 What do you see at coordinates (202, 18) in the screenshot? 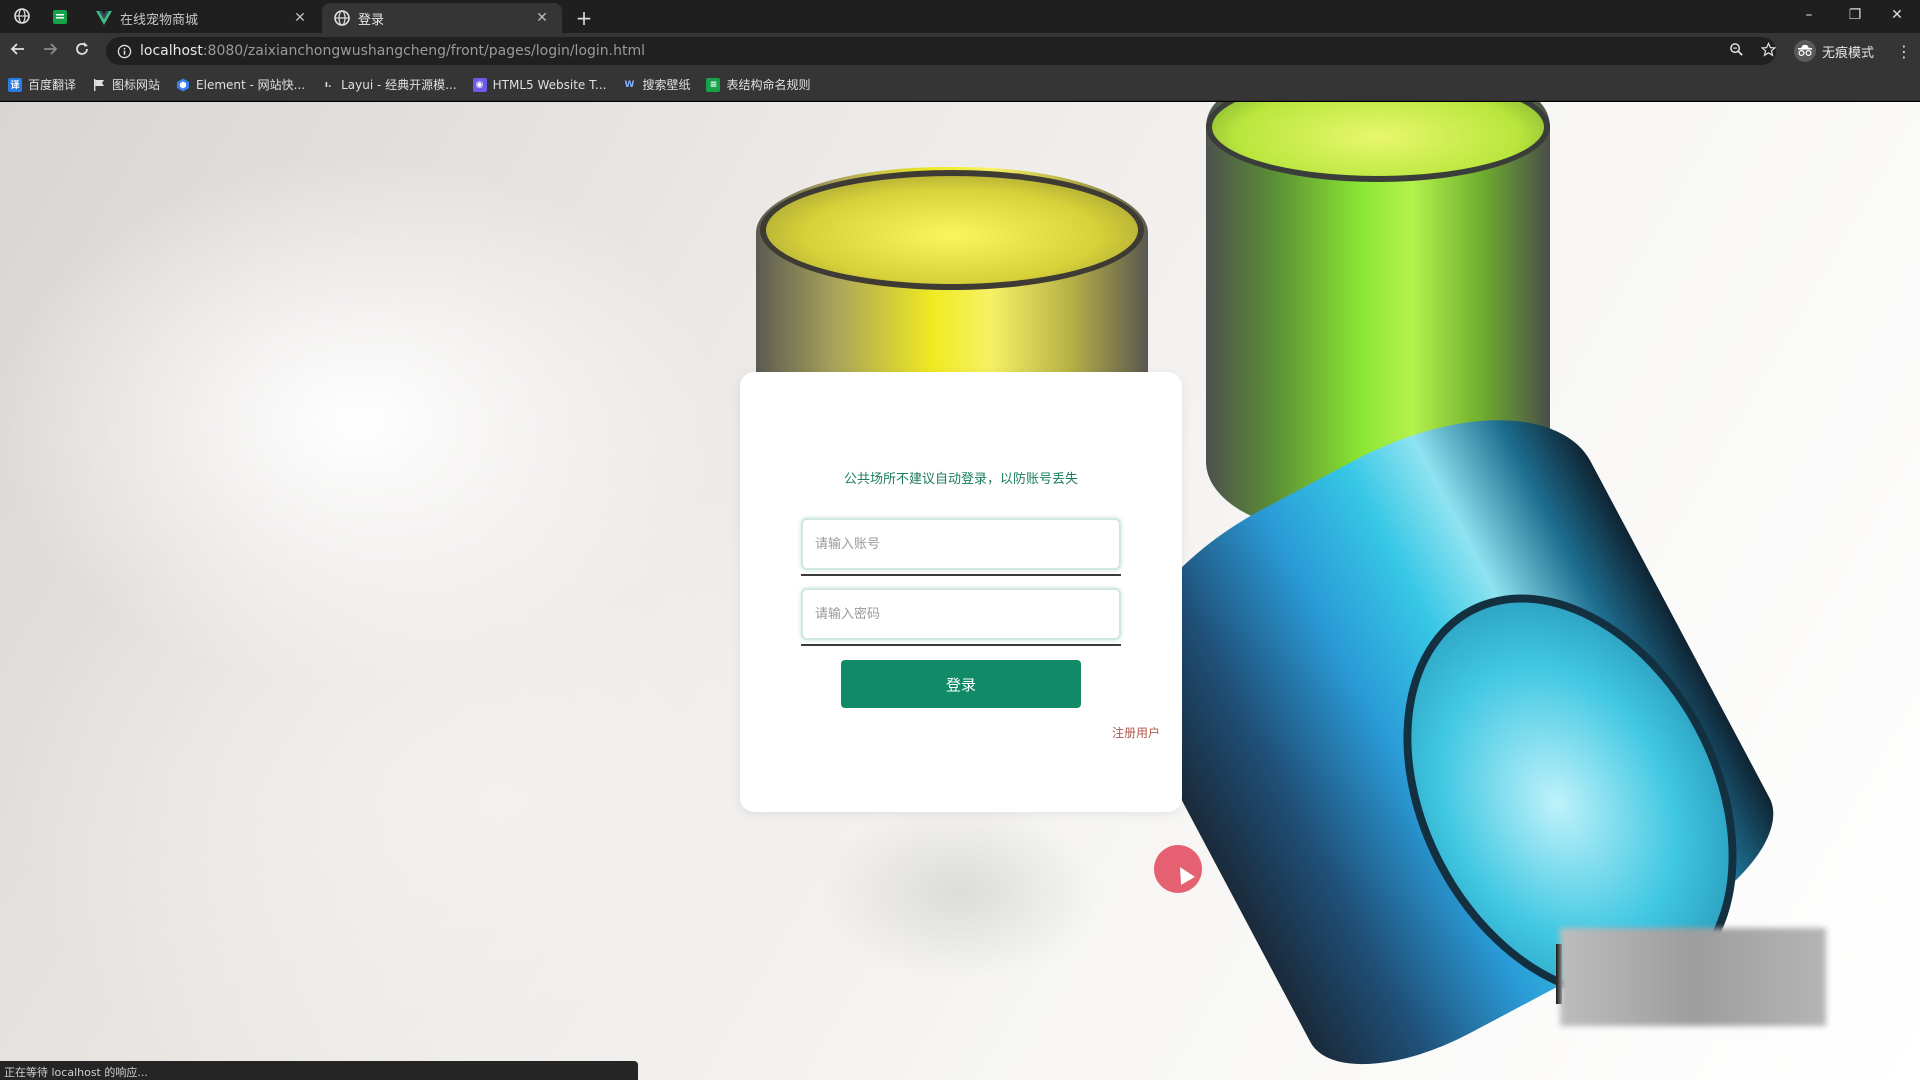
I see `tab-pet-shop: 在线宠物商城 ✕` at bounding box center [202, 18].